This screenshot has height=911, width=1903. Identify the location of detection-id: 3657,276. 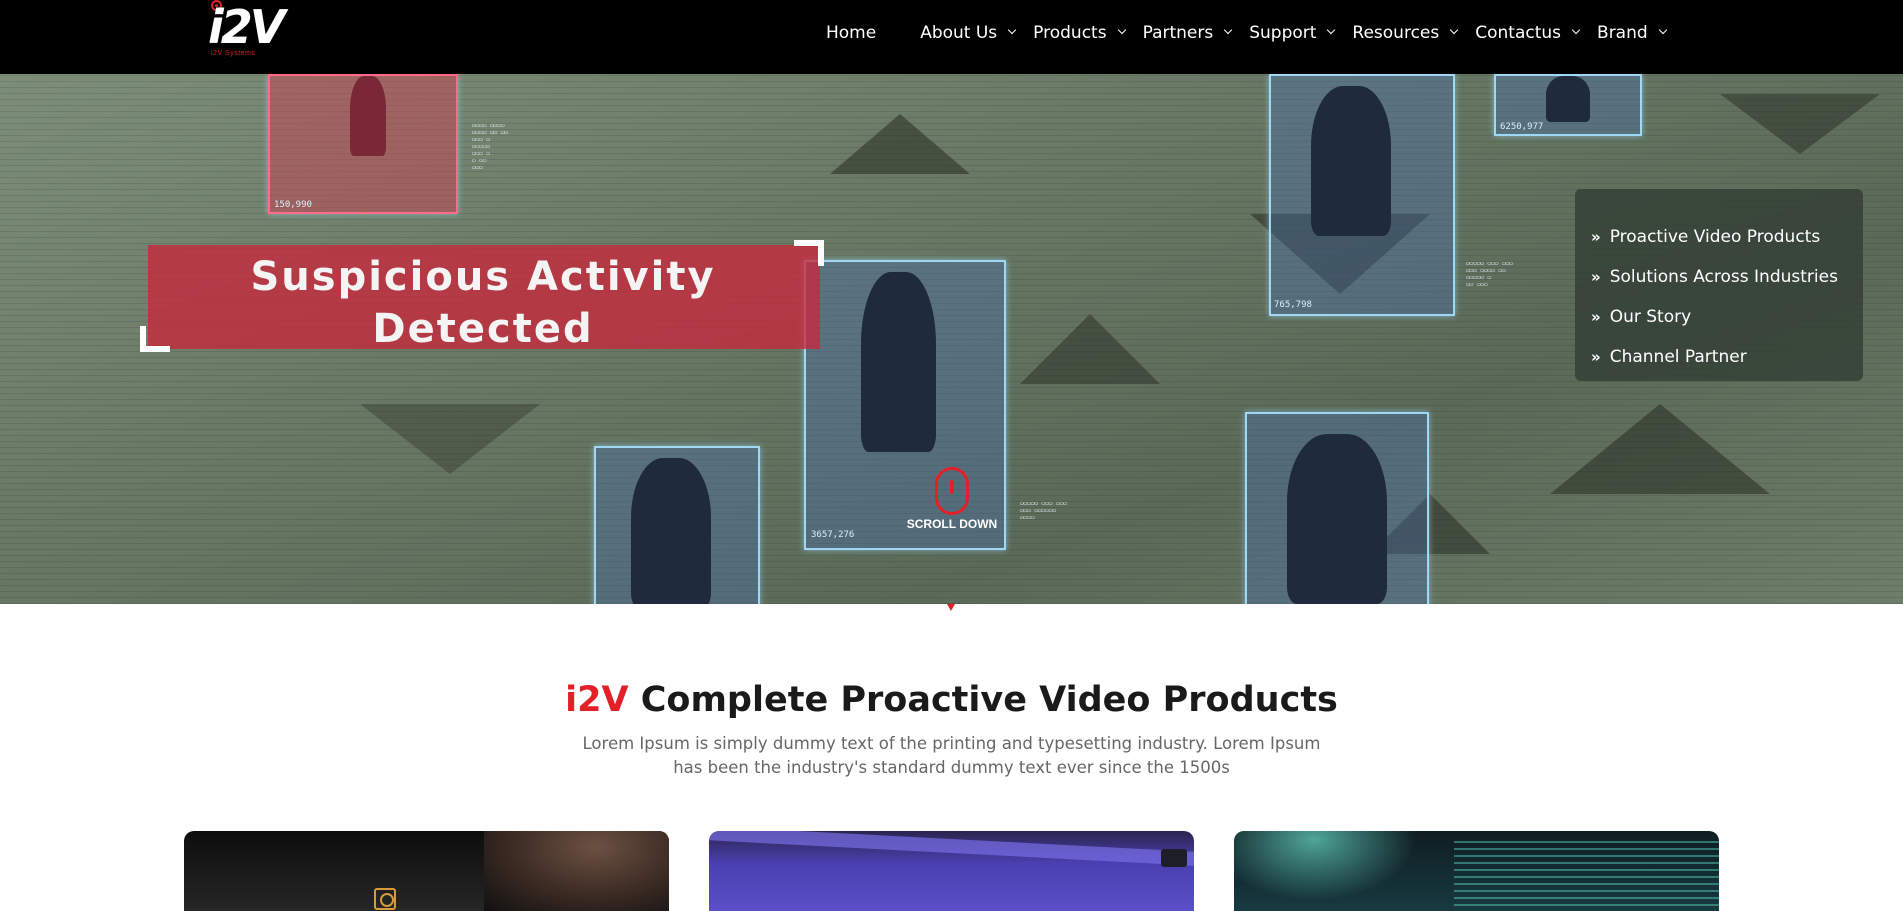
(833, 535).